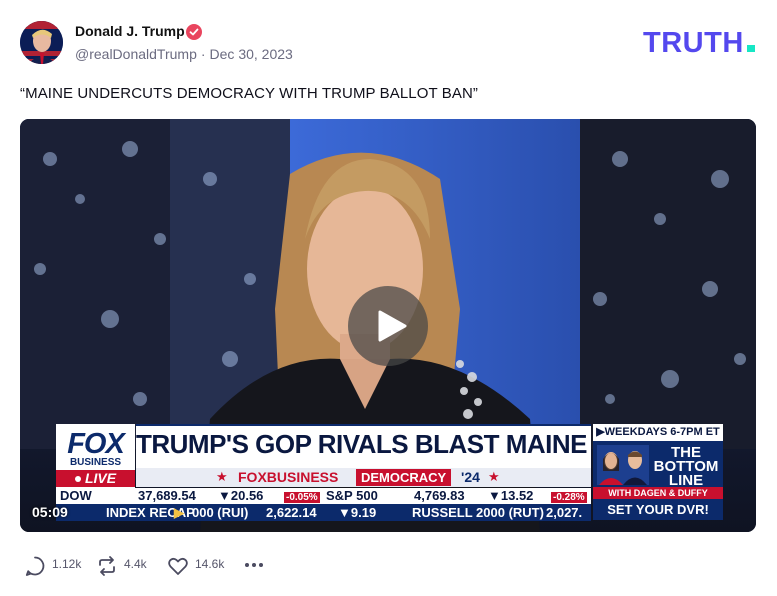  I want to click on play-button, so click(388, 326).